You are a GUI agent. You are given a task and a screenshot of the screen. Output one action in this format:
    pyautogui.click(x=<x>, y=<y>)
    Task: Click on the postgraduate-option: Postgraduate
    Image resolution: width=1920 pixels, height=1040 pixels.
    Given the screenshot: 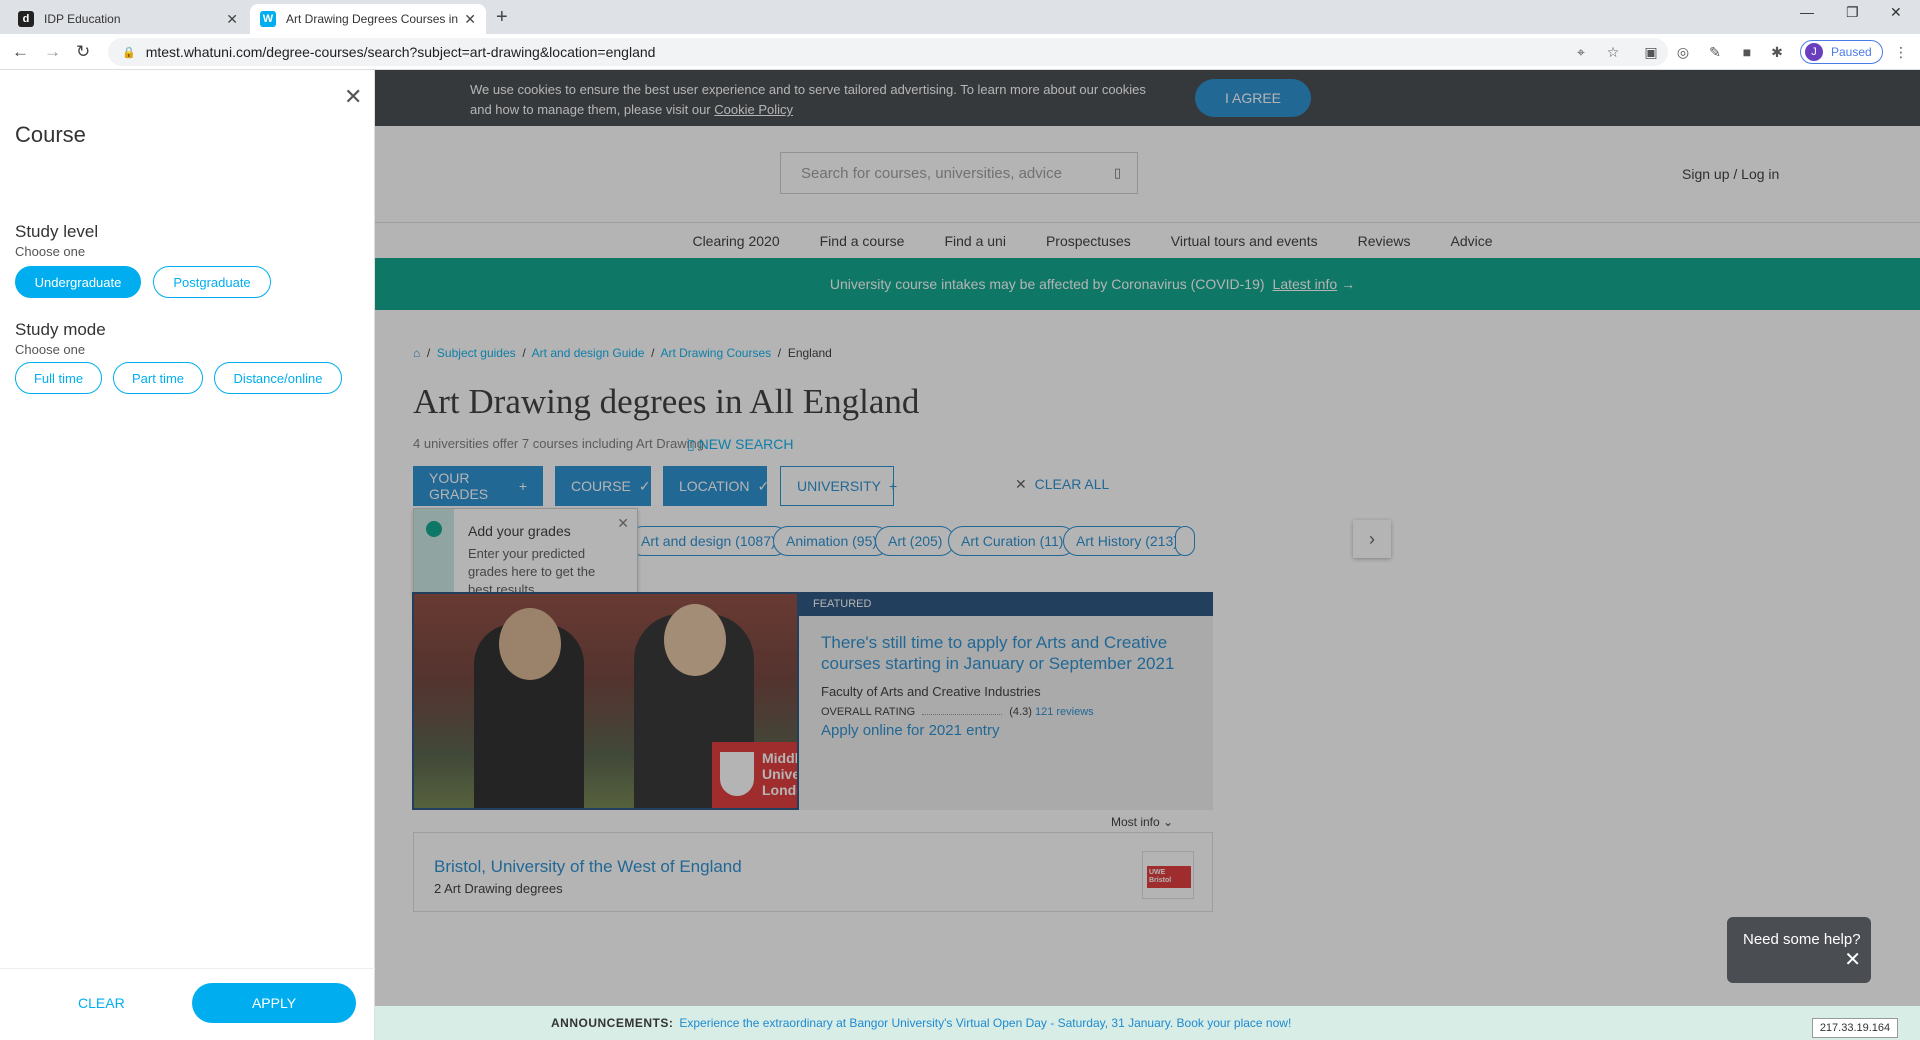 What is the action you would take?
    pyautogui.click(x=212, y=282)
    